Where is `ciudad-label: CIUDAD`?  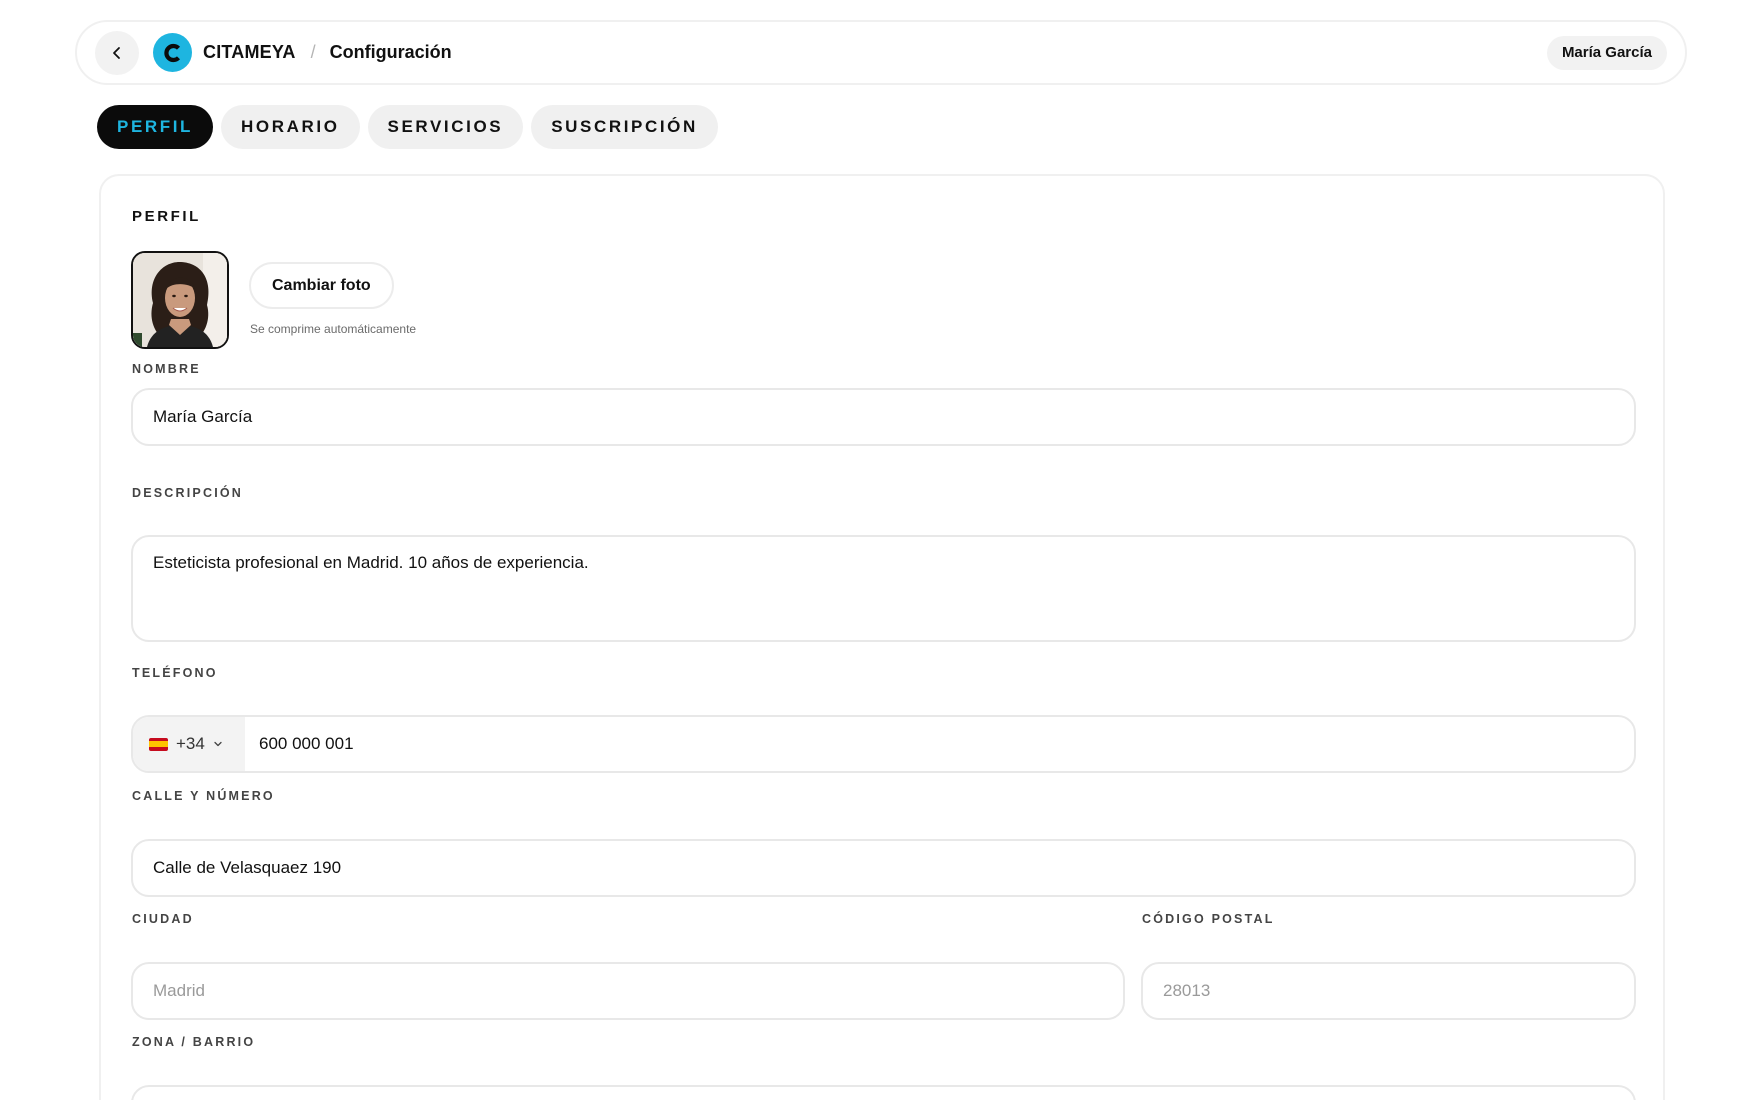 ciudad-label: CIUDAD is located at coordinates (163, 919).